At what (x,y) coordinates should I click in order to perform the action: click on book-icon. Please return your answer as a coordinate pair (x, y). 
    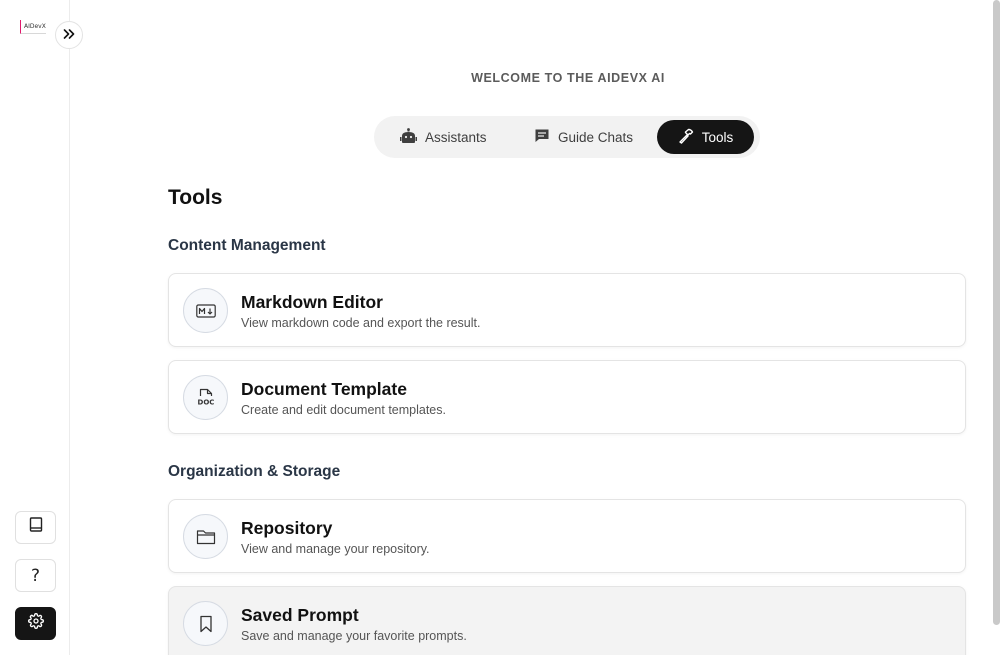
    Looking at the image, I should click on (36, 527).